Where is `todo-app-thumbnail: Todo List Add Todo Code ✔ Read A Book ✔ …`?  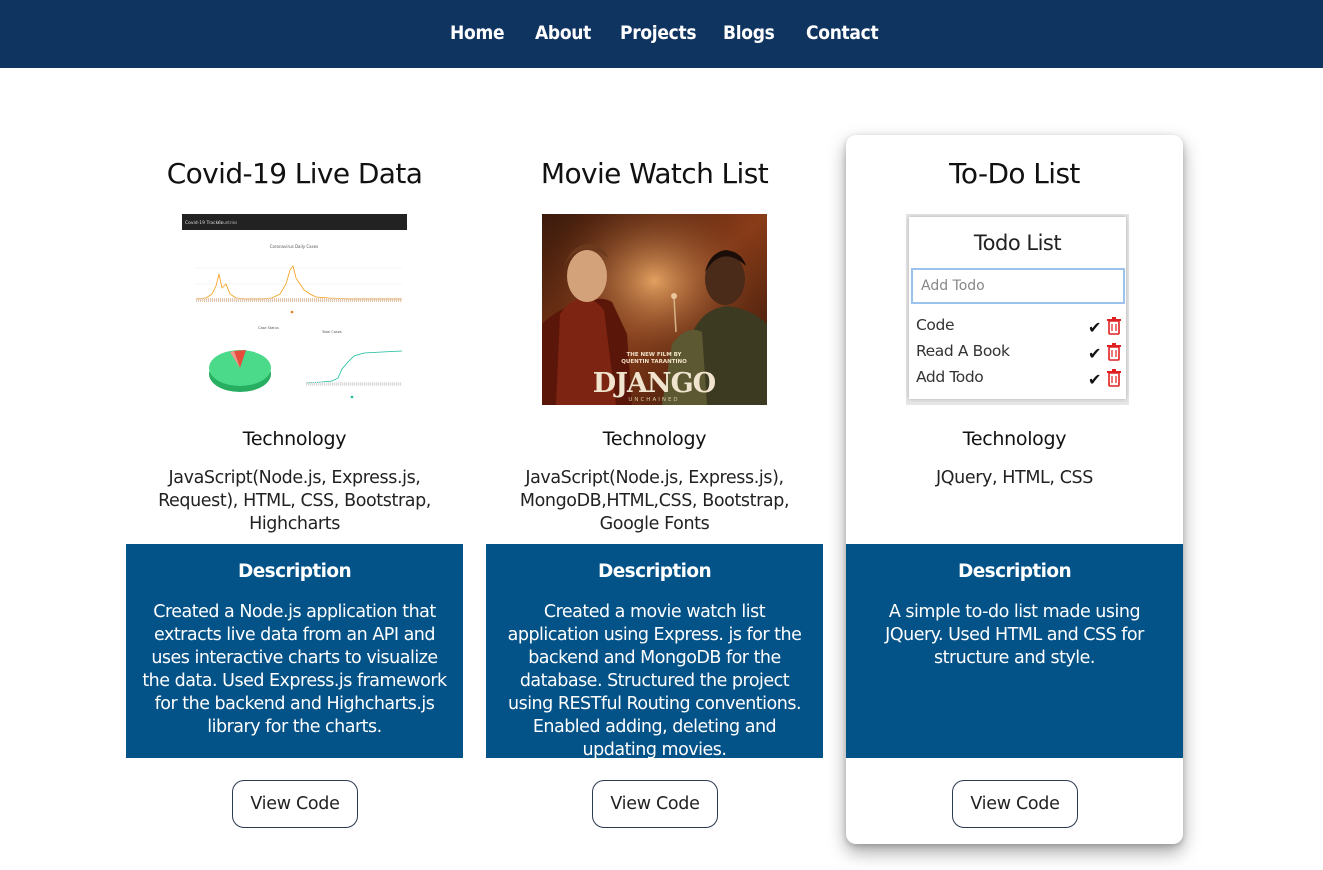 todo-app-thumbnail: Todo List Add Todo Code ✔ Read A Book ✔ … is located at coordinates (1014, 309).